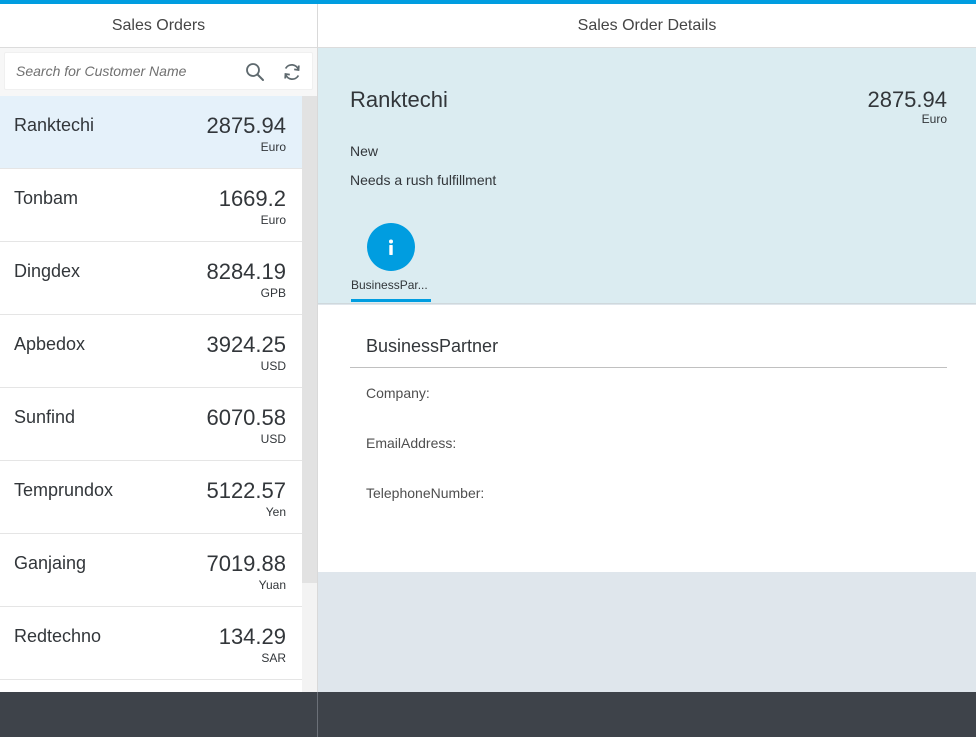  Describe the element at coordinates (151, 205) in the screenshot. I see `list-item: Tonbam 1669.2 Euro` at that location.